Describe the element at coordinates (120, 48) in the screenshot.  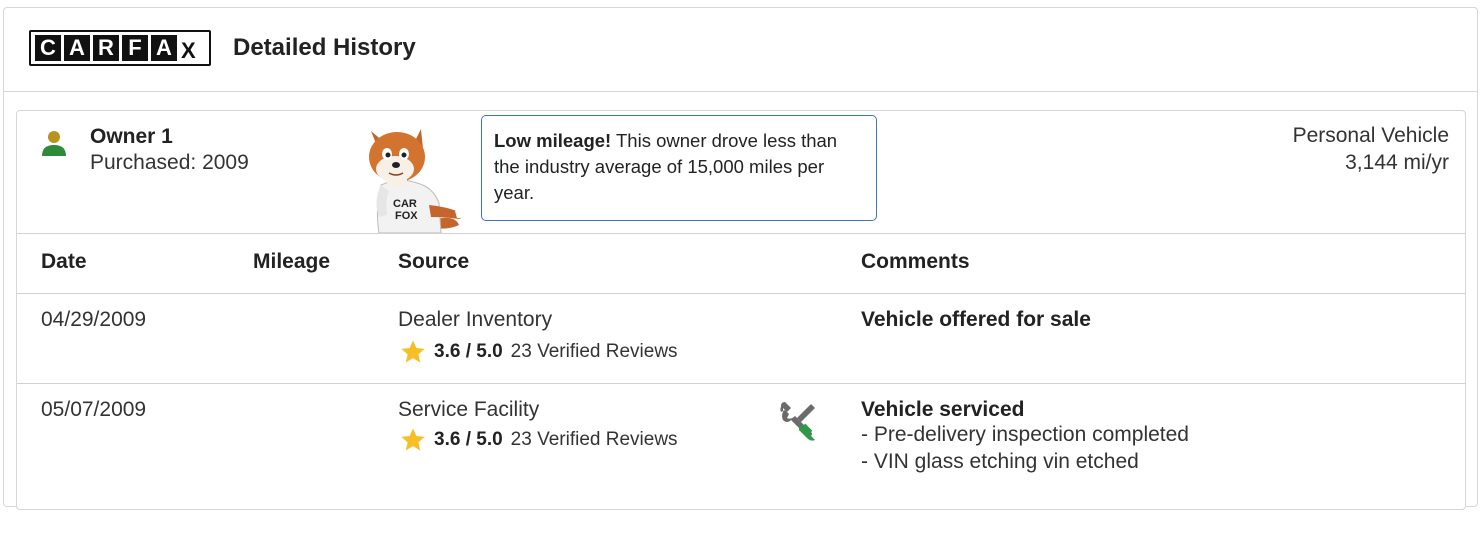
I see `carfax-logo: C A R F A X` at that location.